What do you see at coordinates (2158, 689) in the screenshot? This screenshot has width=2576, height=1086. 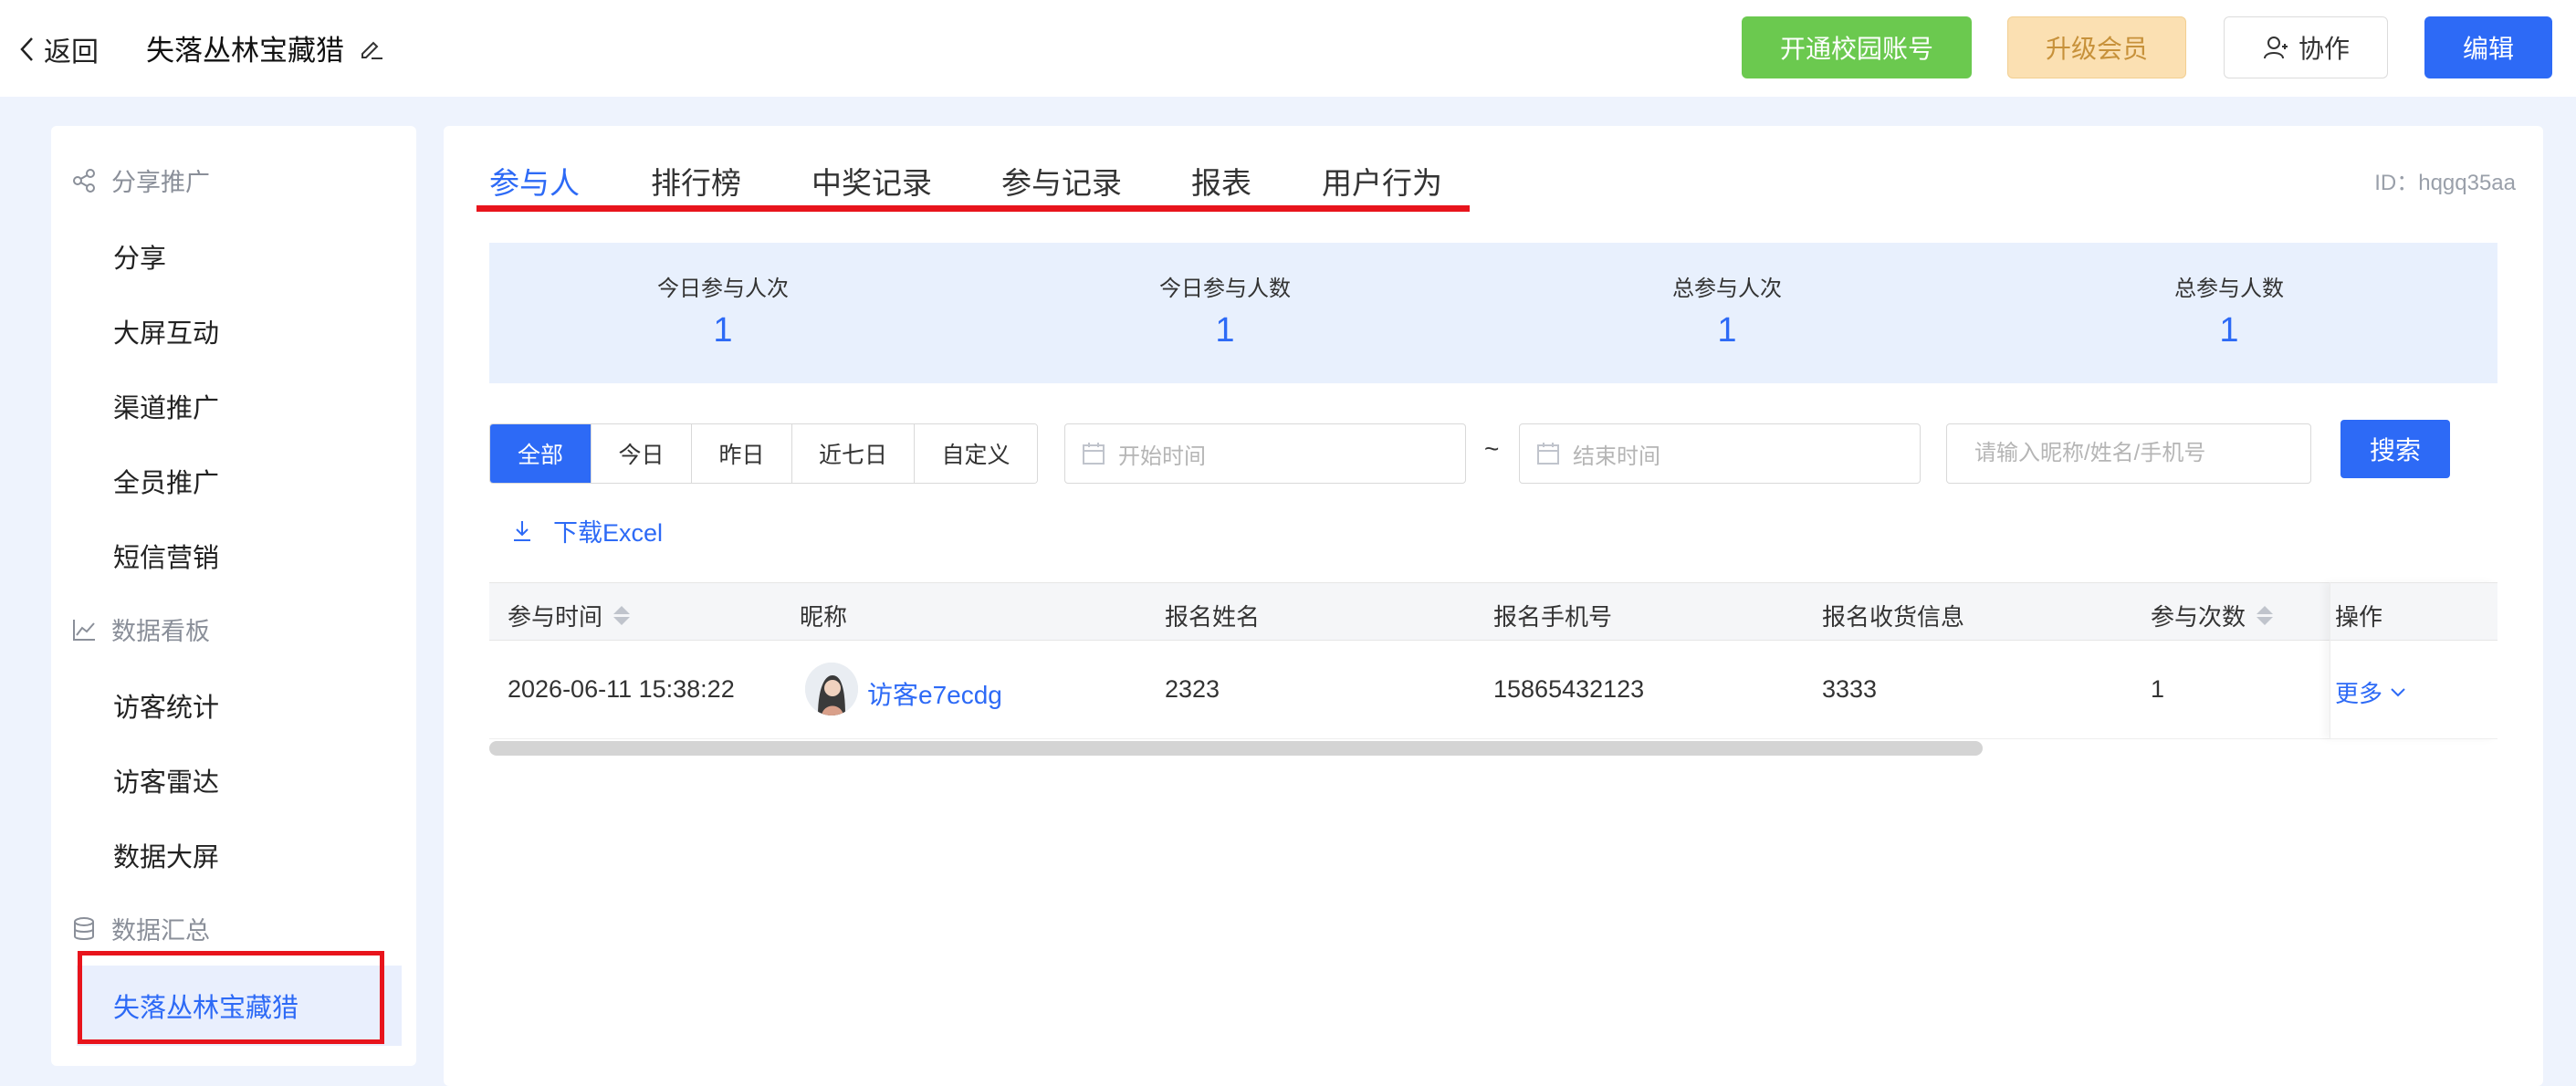 I see `cell-count: 1` at bounding box center [2158, 689].